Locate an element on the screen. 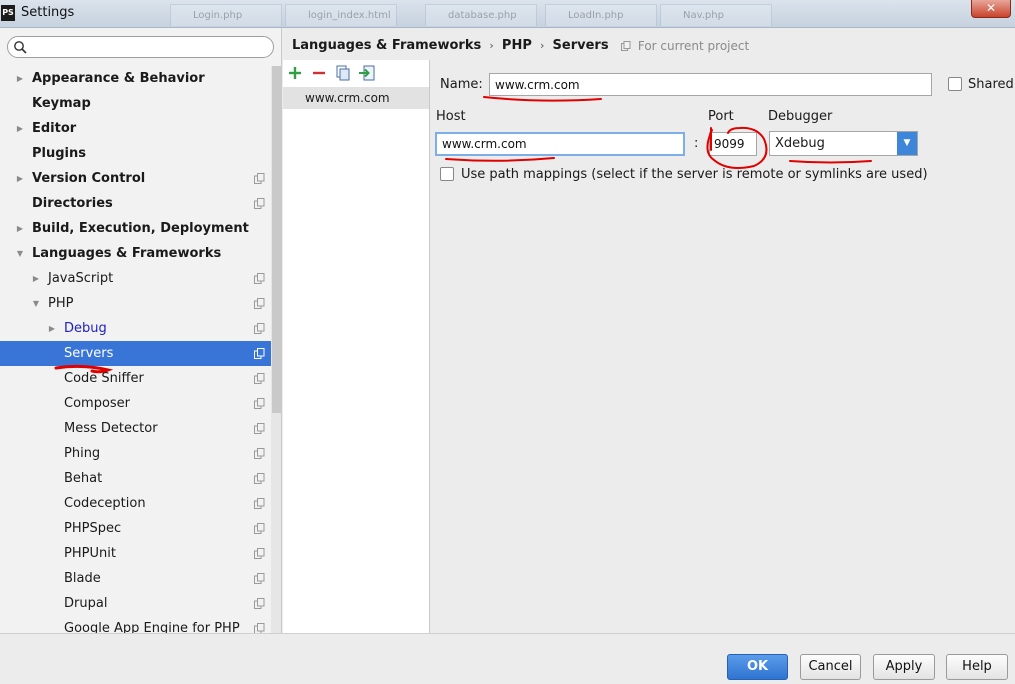 The width and height of the screenshot is (1015, 684). sidebar-item-label: Servers is located at coordinates (89, 353).